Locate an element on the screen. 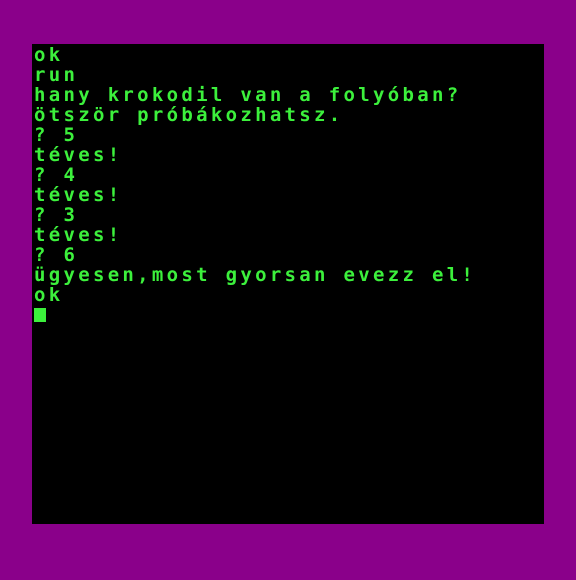  terminal-line: ügyesen,most gyorsan evezz el! is located at coordinates (255, 275).